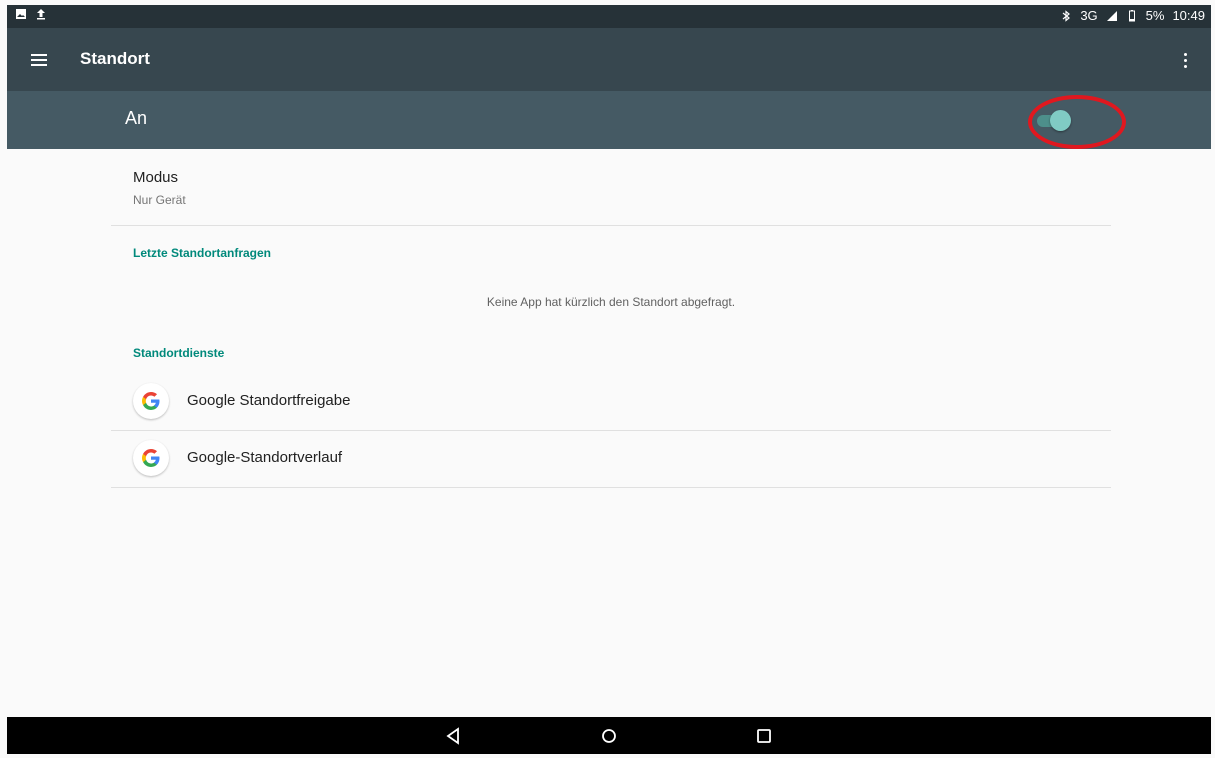 This screenshot has width=1215, height=758. What do you see at coordinates (21, 14) in the screenshot?
I see `image-notification-icon` at bounding box center [21, 14].